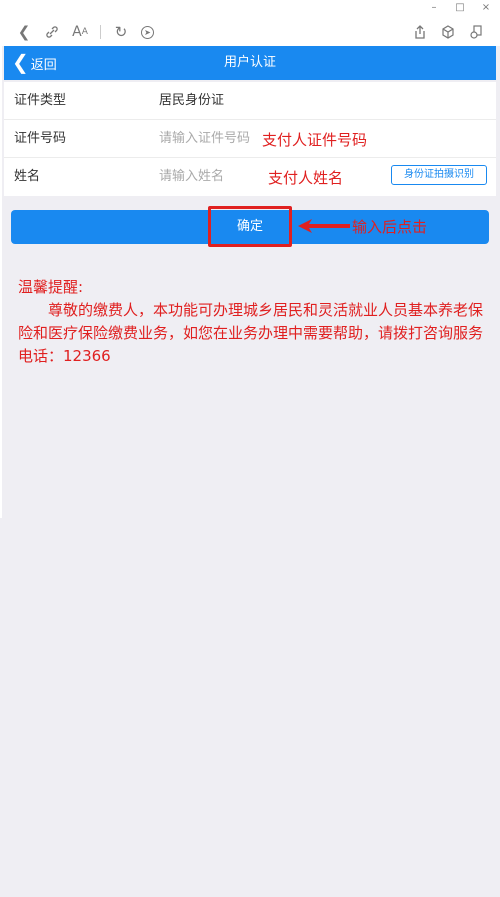 Image resolution: width=500 pixels, height=897 pixels. I want to click on name-input, so click(214, 177).